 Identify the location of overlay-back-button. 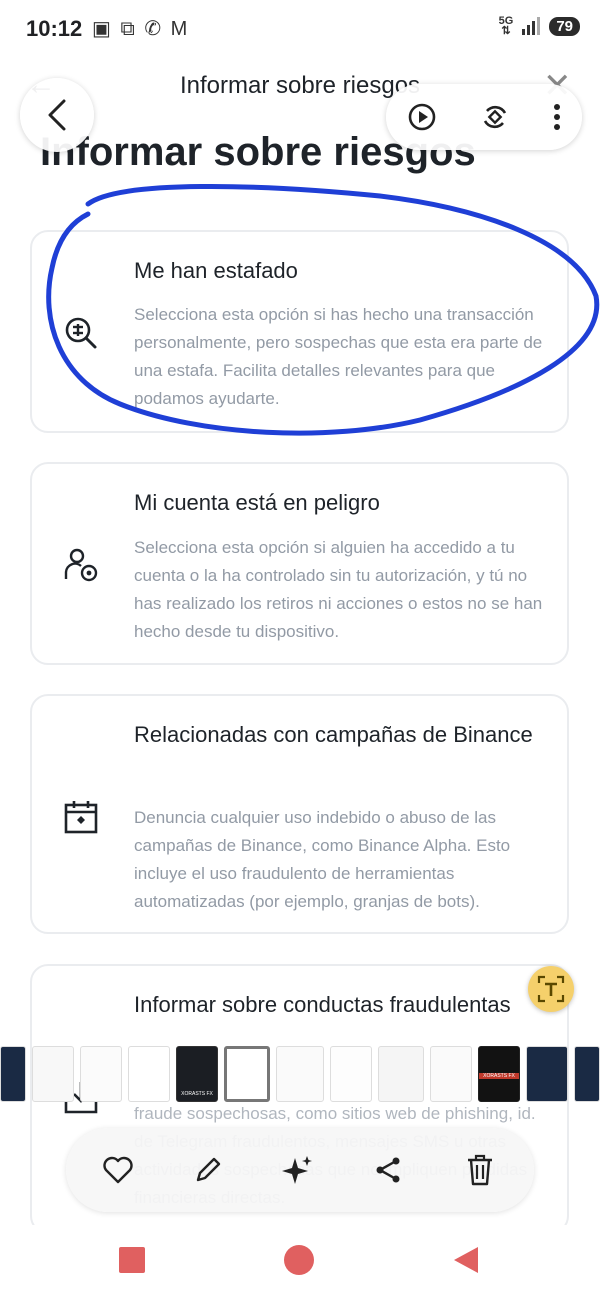
(57, 115).